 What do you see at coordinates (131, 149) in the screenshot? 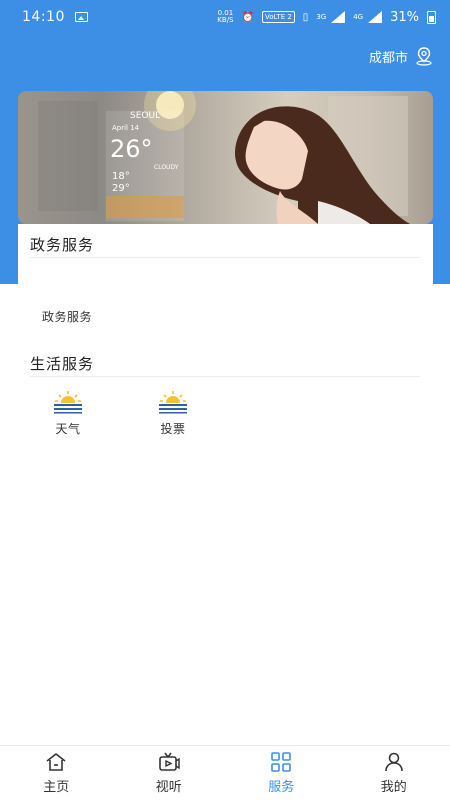
I see `banner-temperature: 26°` at bounding box center [131, 149].